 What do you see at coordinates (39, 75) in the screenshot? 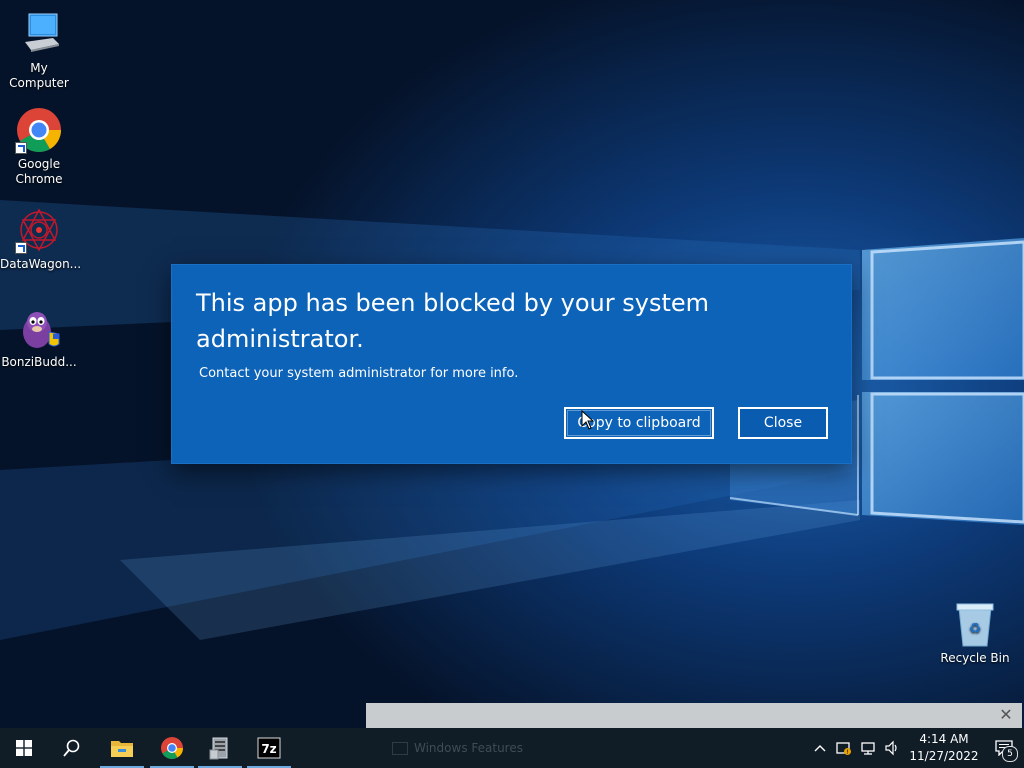
I see `desktop-icon-label: My Computer` at bounding box center [39, 75].